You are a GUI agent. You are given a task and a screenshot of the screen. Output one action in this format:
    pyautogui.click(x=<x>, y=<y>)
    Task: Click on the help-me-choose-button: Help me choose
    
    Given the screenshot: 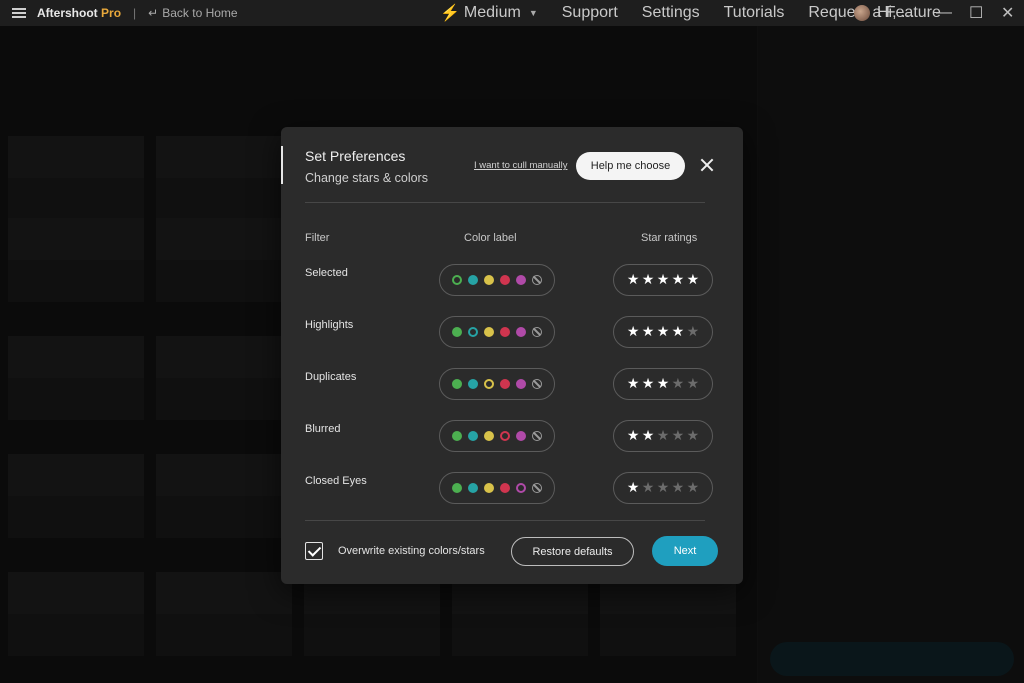 What is the action you would take?
    pyautogui.click(x=630, y=166)
    